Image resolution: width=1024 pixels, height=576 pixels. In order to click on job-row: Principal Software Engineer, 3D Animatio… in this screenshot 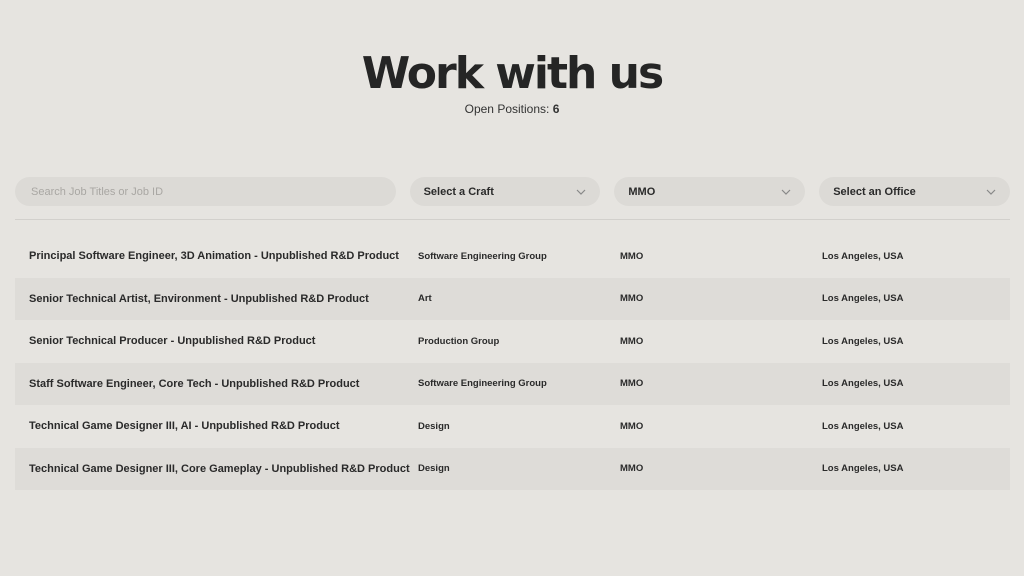, I will do `click(512, 256)`.